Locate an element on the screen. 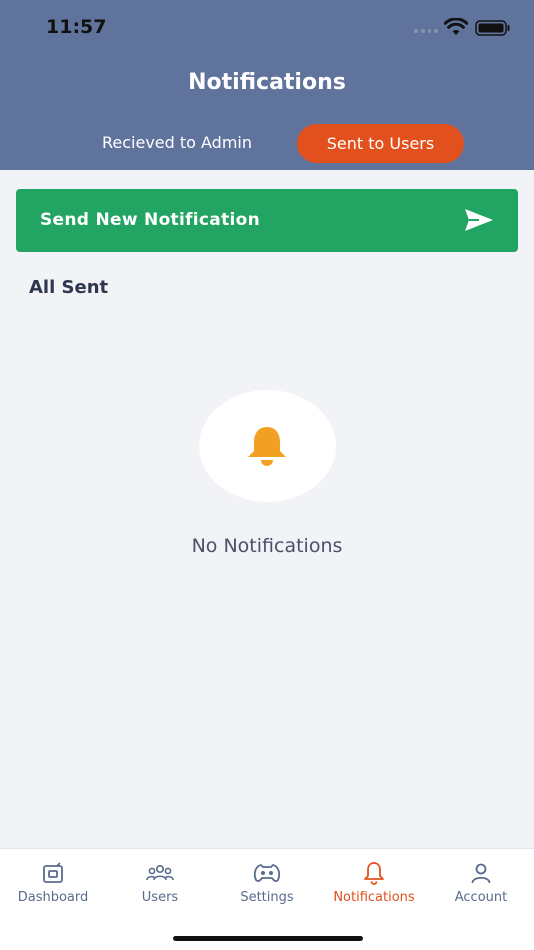 This screenshot has height=950, width=534. status-time: 11:57 is located at coordinates (76, 27).